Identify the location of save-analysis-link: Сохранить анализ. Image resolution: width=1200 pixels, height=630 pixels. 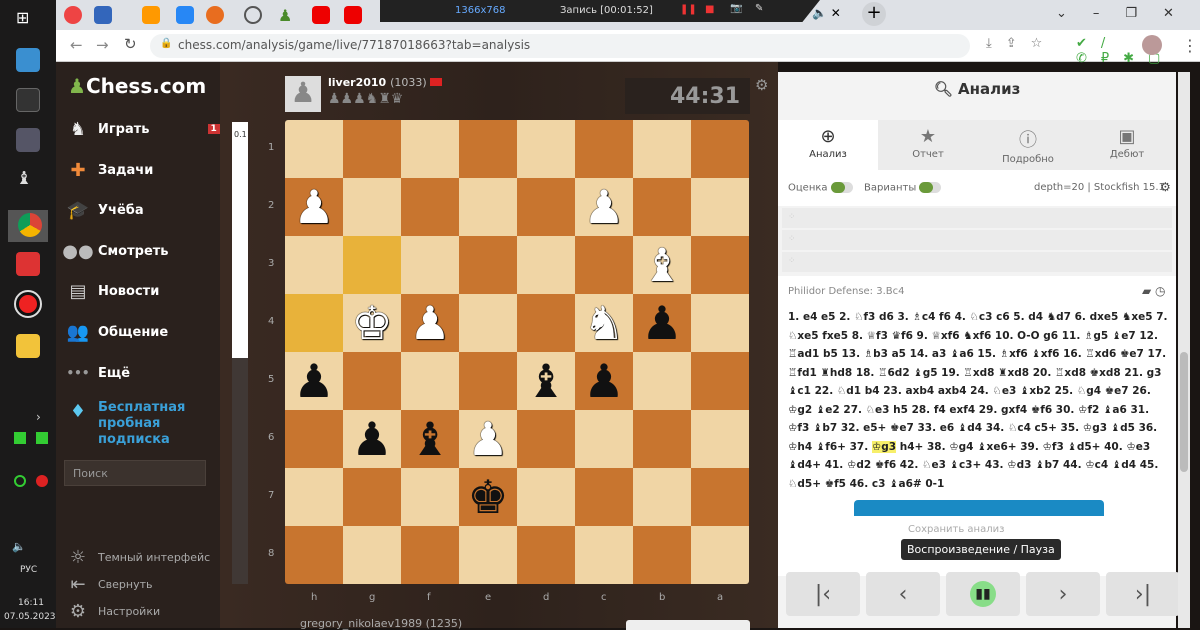
(956, 529).